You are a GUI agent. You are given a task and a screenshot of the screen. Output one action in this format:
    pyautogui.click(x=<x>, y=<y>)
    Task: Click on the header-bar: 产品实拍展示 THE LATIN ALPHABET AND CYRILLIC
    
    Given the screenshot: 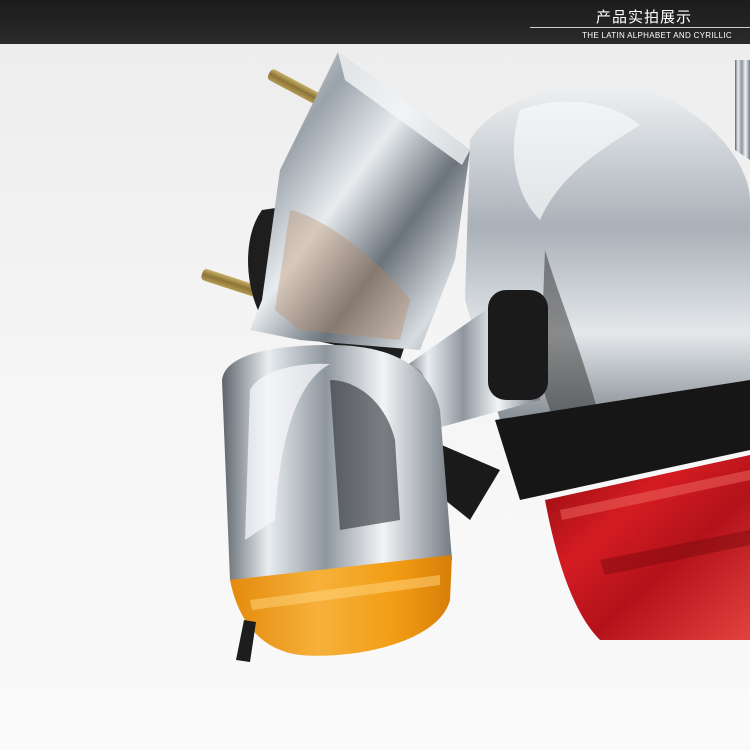 What is the action you would take?
    pyautogui.click(x=375, y=22)
    